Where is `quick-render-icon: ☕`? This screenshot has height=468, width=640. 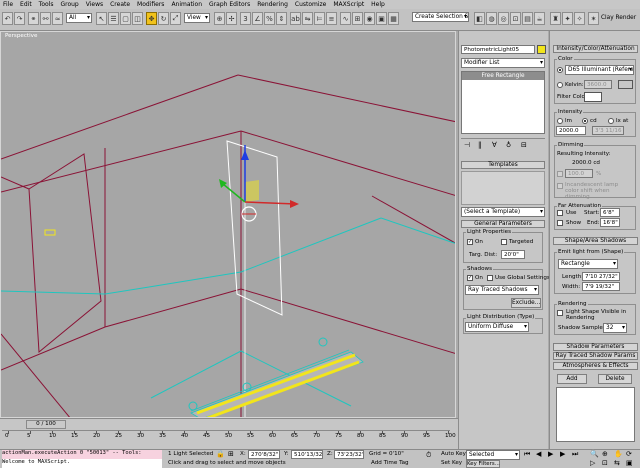
quick-render-icon: ☕ is located at coordinates (539, 18).